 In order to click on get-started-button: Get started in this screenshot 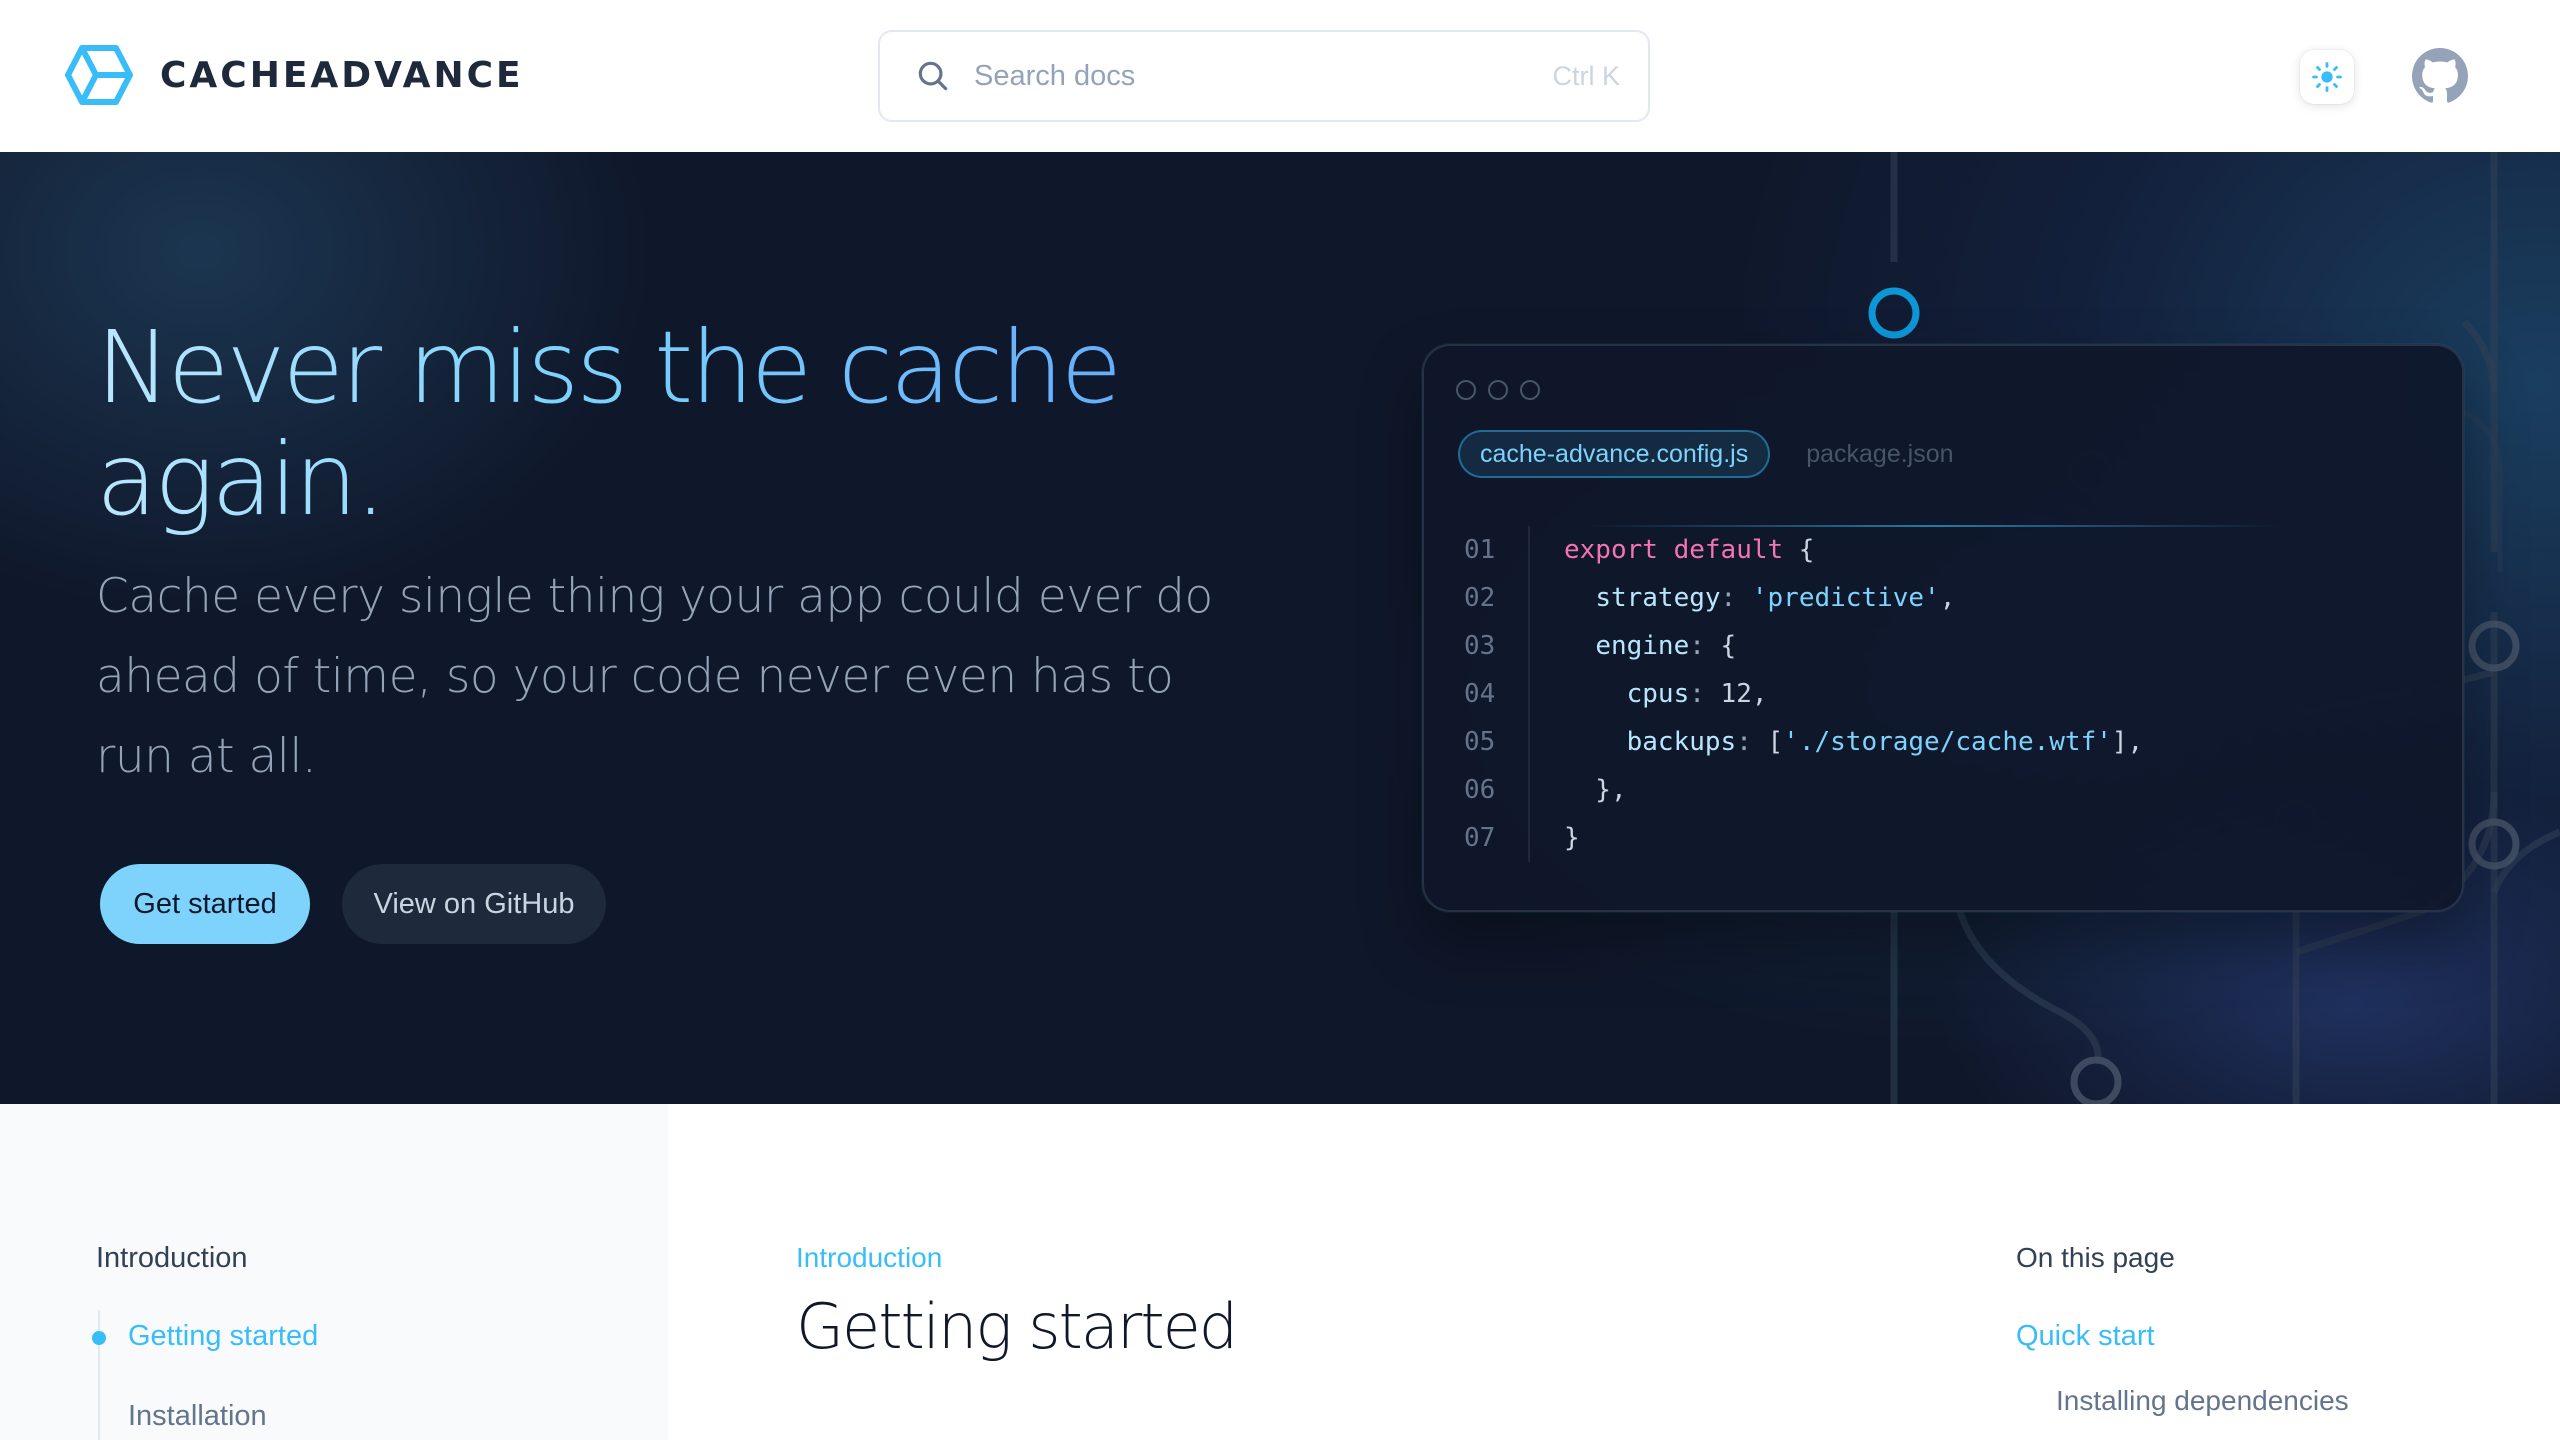, I will do `click(205, 904)`.